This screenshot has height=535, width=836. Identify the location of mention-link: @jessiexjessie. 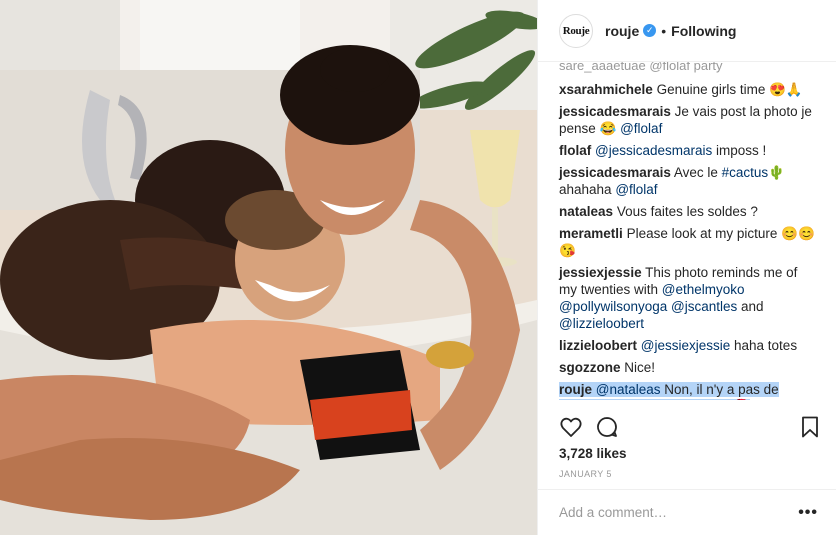
(685, 345).